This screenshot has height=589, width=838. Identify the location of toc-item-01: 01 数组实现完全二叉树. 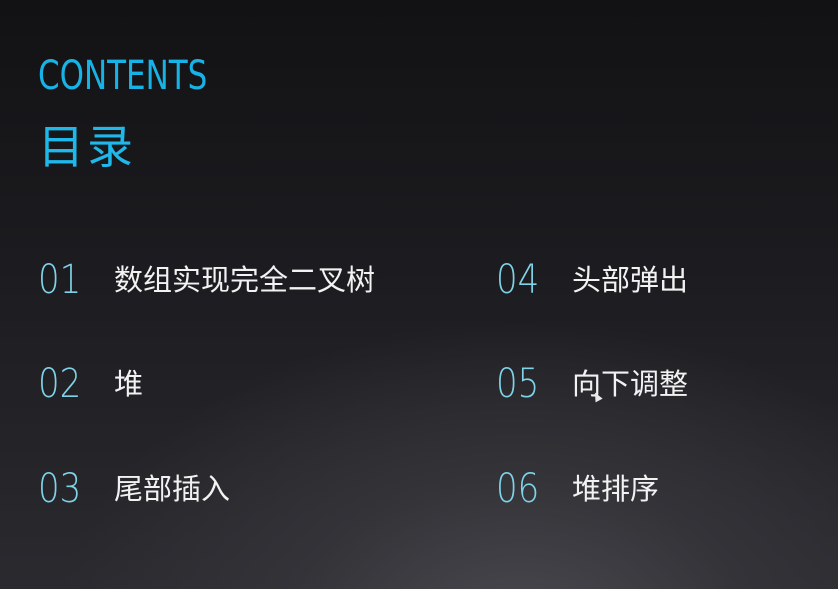
(206, 280).